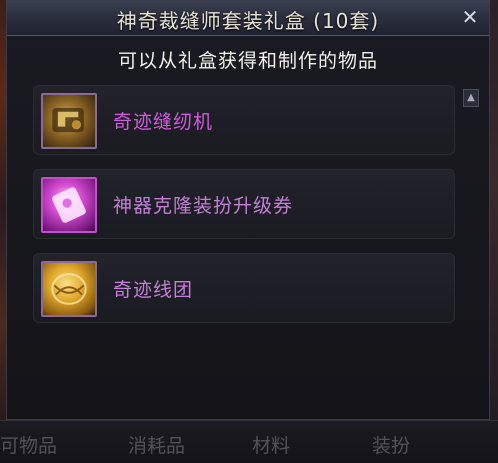 This screenshot has height=463, width=498. What do you see at coordinates (69, 121) in the screenshot?
I see `sewing-machine-icon` at bounding box center [69, 121].